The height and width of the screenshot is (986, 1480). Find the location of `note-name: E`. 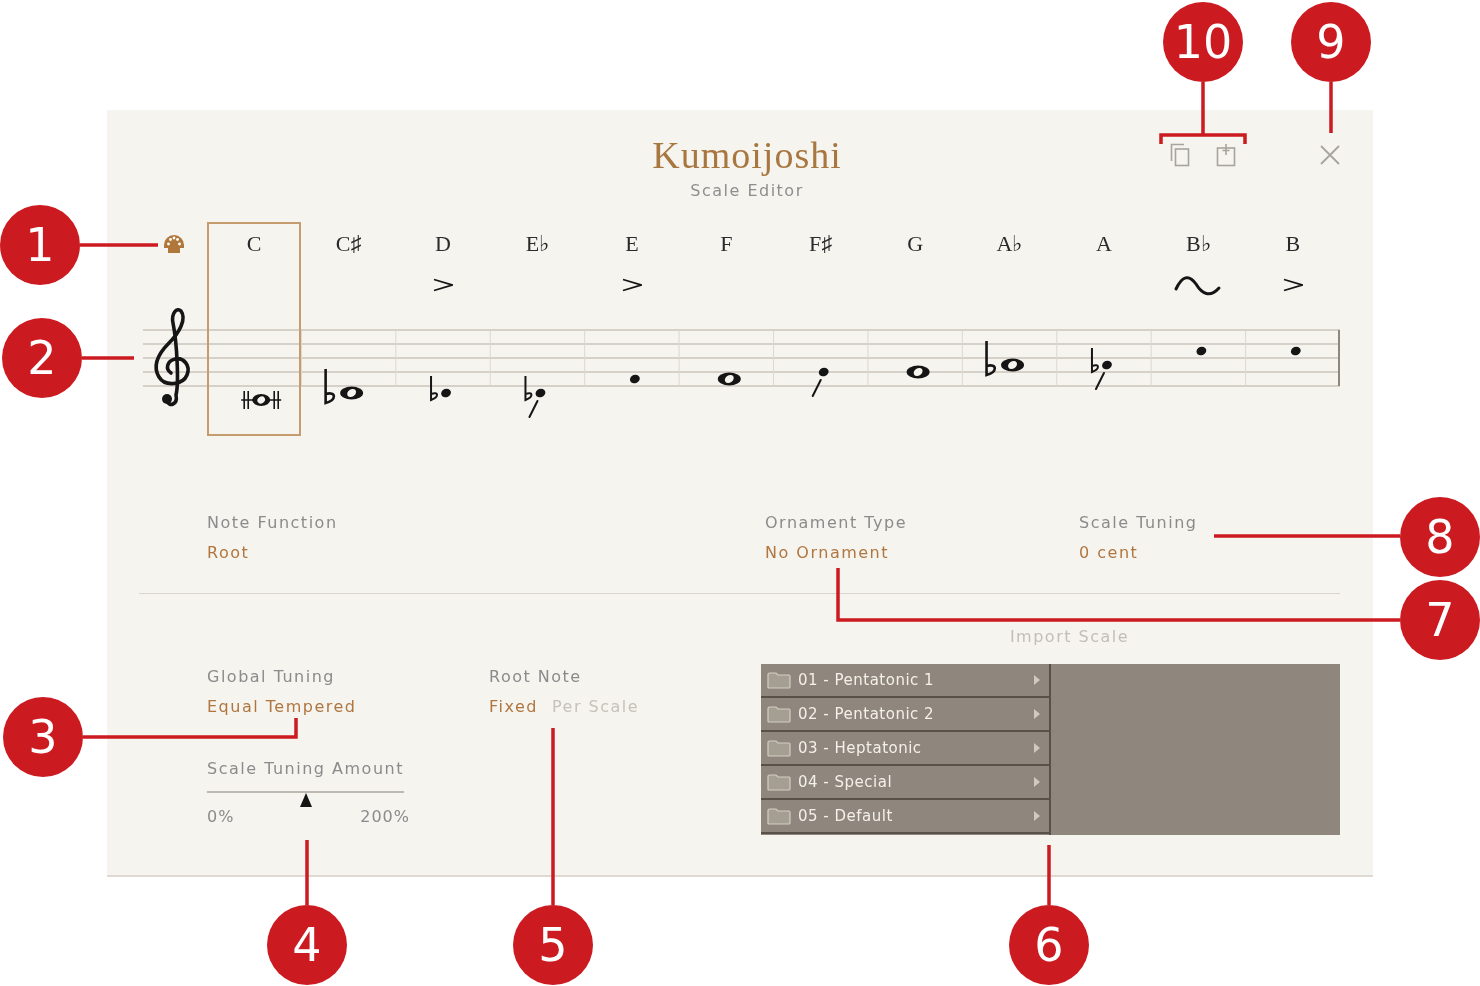

note-name: E is located at coordinates (632, 244).